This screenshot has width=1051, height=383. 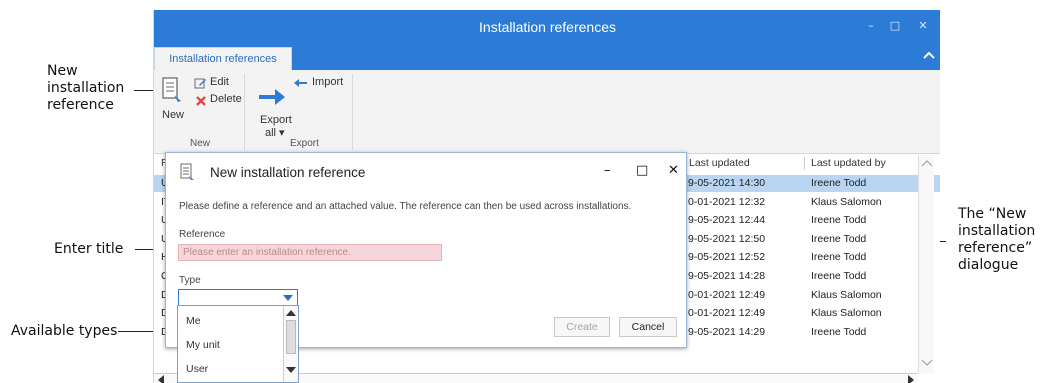 What do you see at coordinates (80, 105) in the screenshot?
I see `callout-line: reference` at bounding box center [80, 105].